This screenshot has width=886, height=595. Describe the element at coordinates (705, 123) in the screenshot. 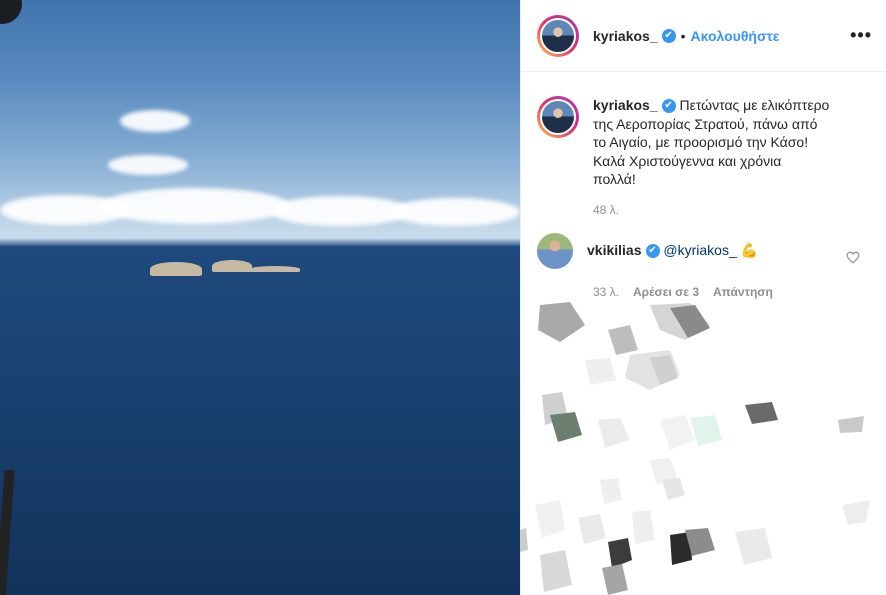

I see `caption-line: της Αεροπορίας Στρατού, πάνω από` at that location.